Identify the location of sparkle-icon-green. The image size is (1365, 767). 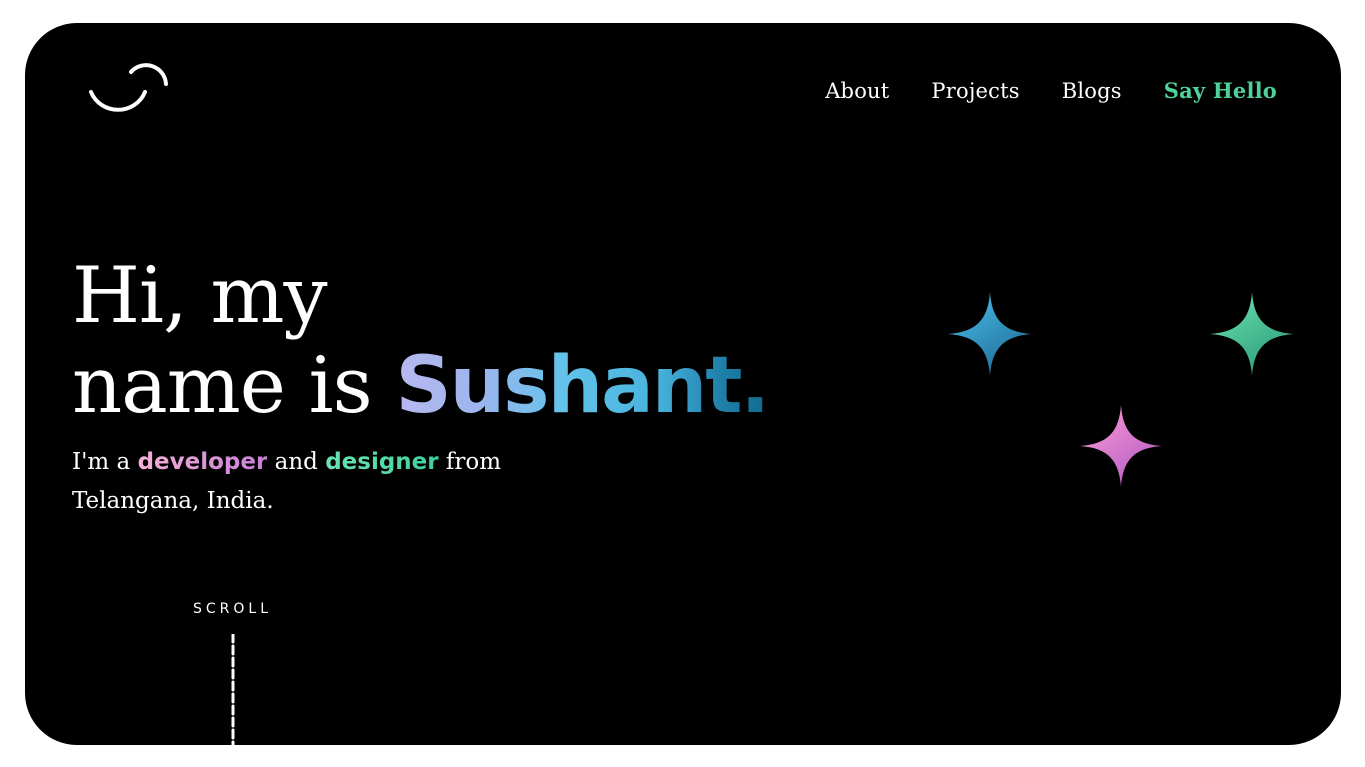
(1252, 334).